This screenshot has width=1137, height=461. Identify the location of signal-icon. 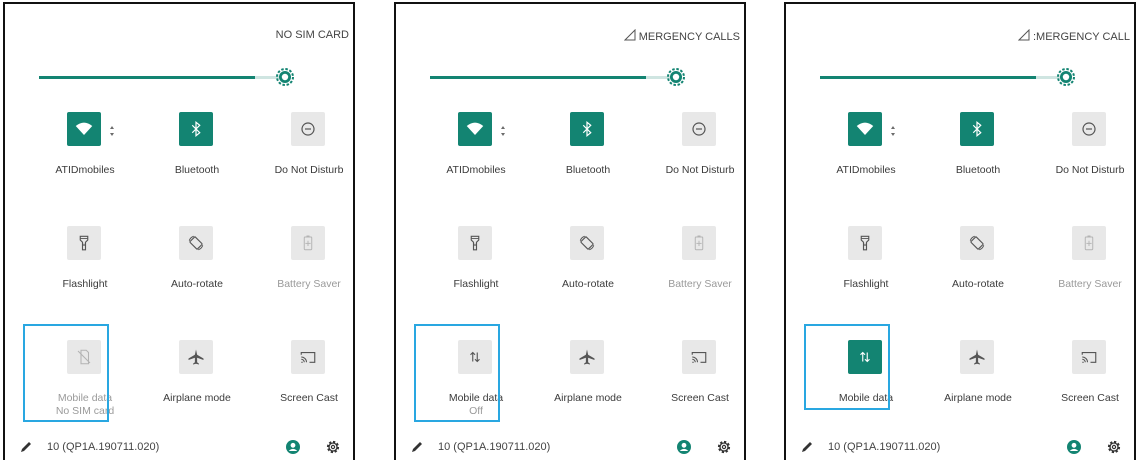
(629, 36).